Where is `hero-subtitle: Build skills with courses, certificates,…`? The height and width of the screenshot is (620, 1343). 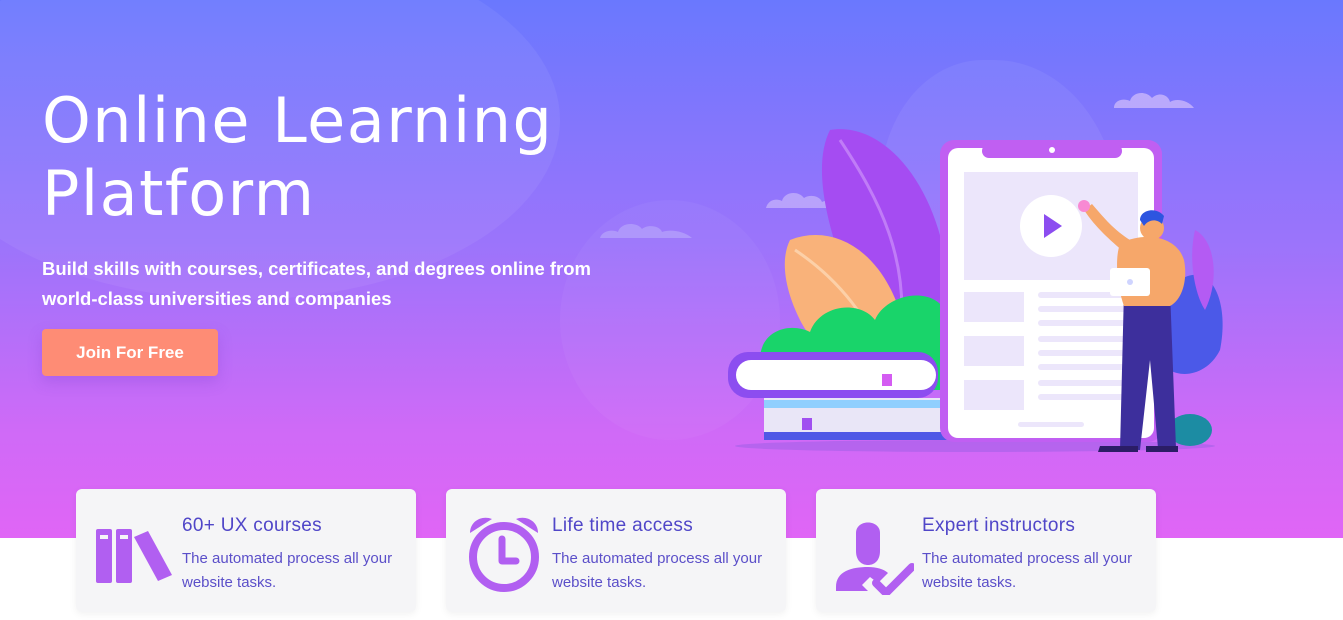
hero-subtitle: Build skills with courses, certificates,… is located at coordinates (316, 283).